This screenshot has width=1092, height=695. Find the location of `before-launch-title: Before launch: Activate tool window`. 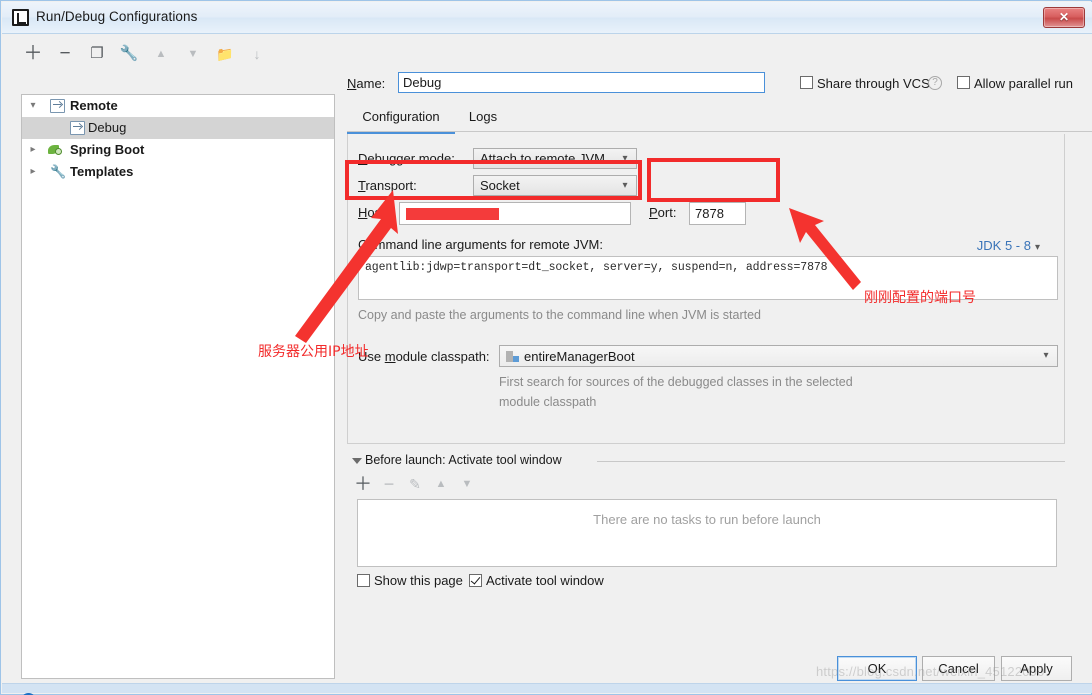

before-launch-title: Before launch: Activate tool window is located at coordinates (463, 460).